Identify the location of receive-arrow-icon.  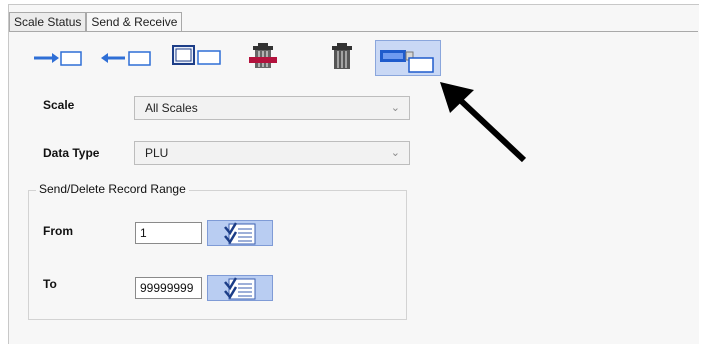
(126, 58).